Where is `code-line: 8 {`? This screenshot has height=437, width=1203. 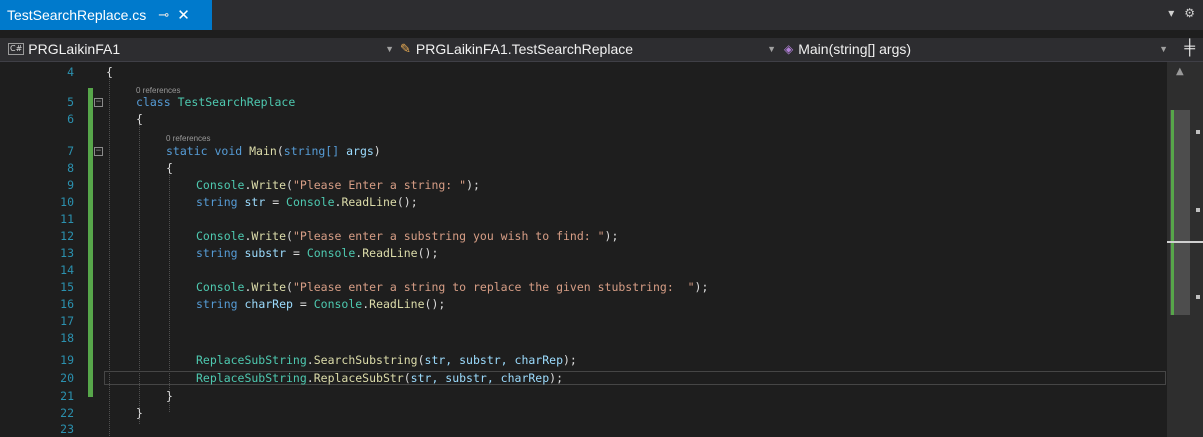 code-line: 8 { is located at coordinates (583, 168).